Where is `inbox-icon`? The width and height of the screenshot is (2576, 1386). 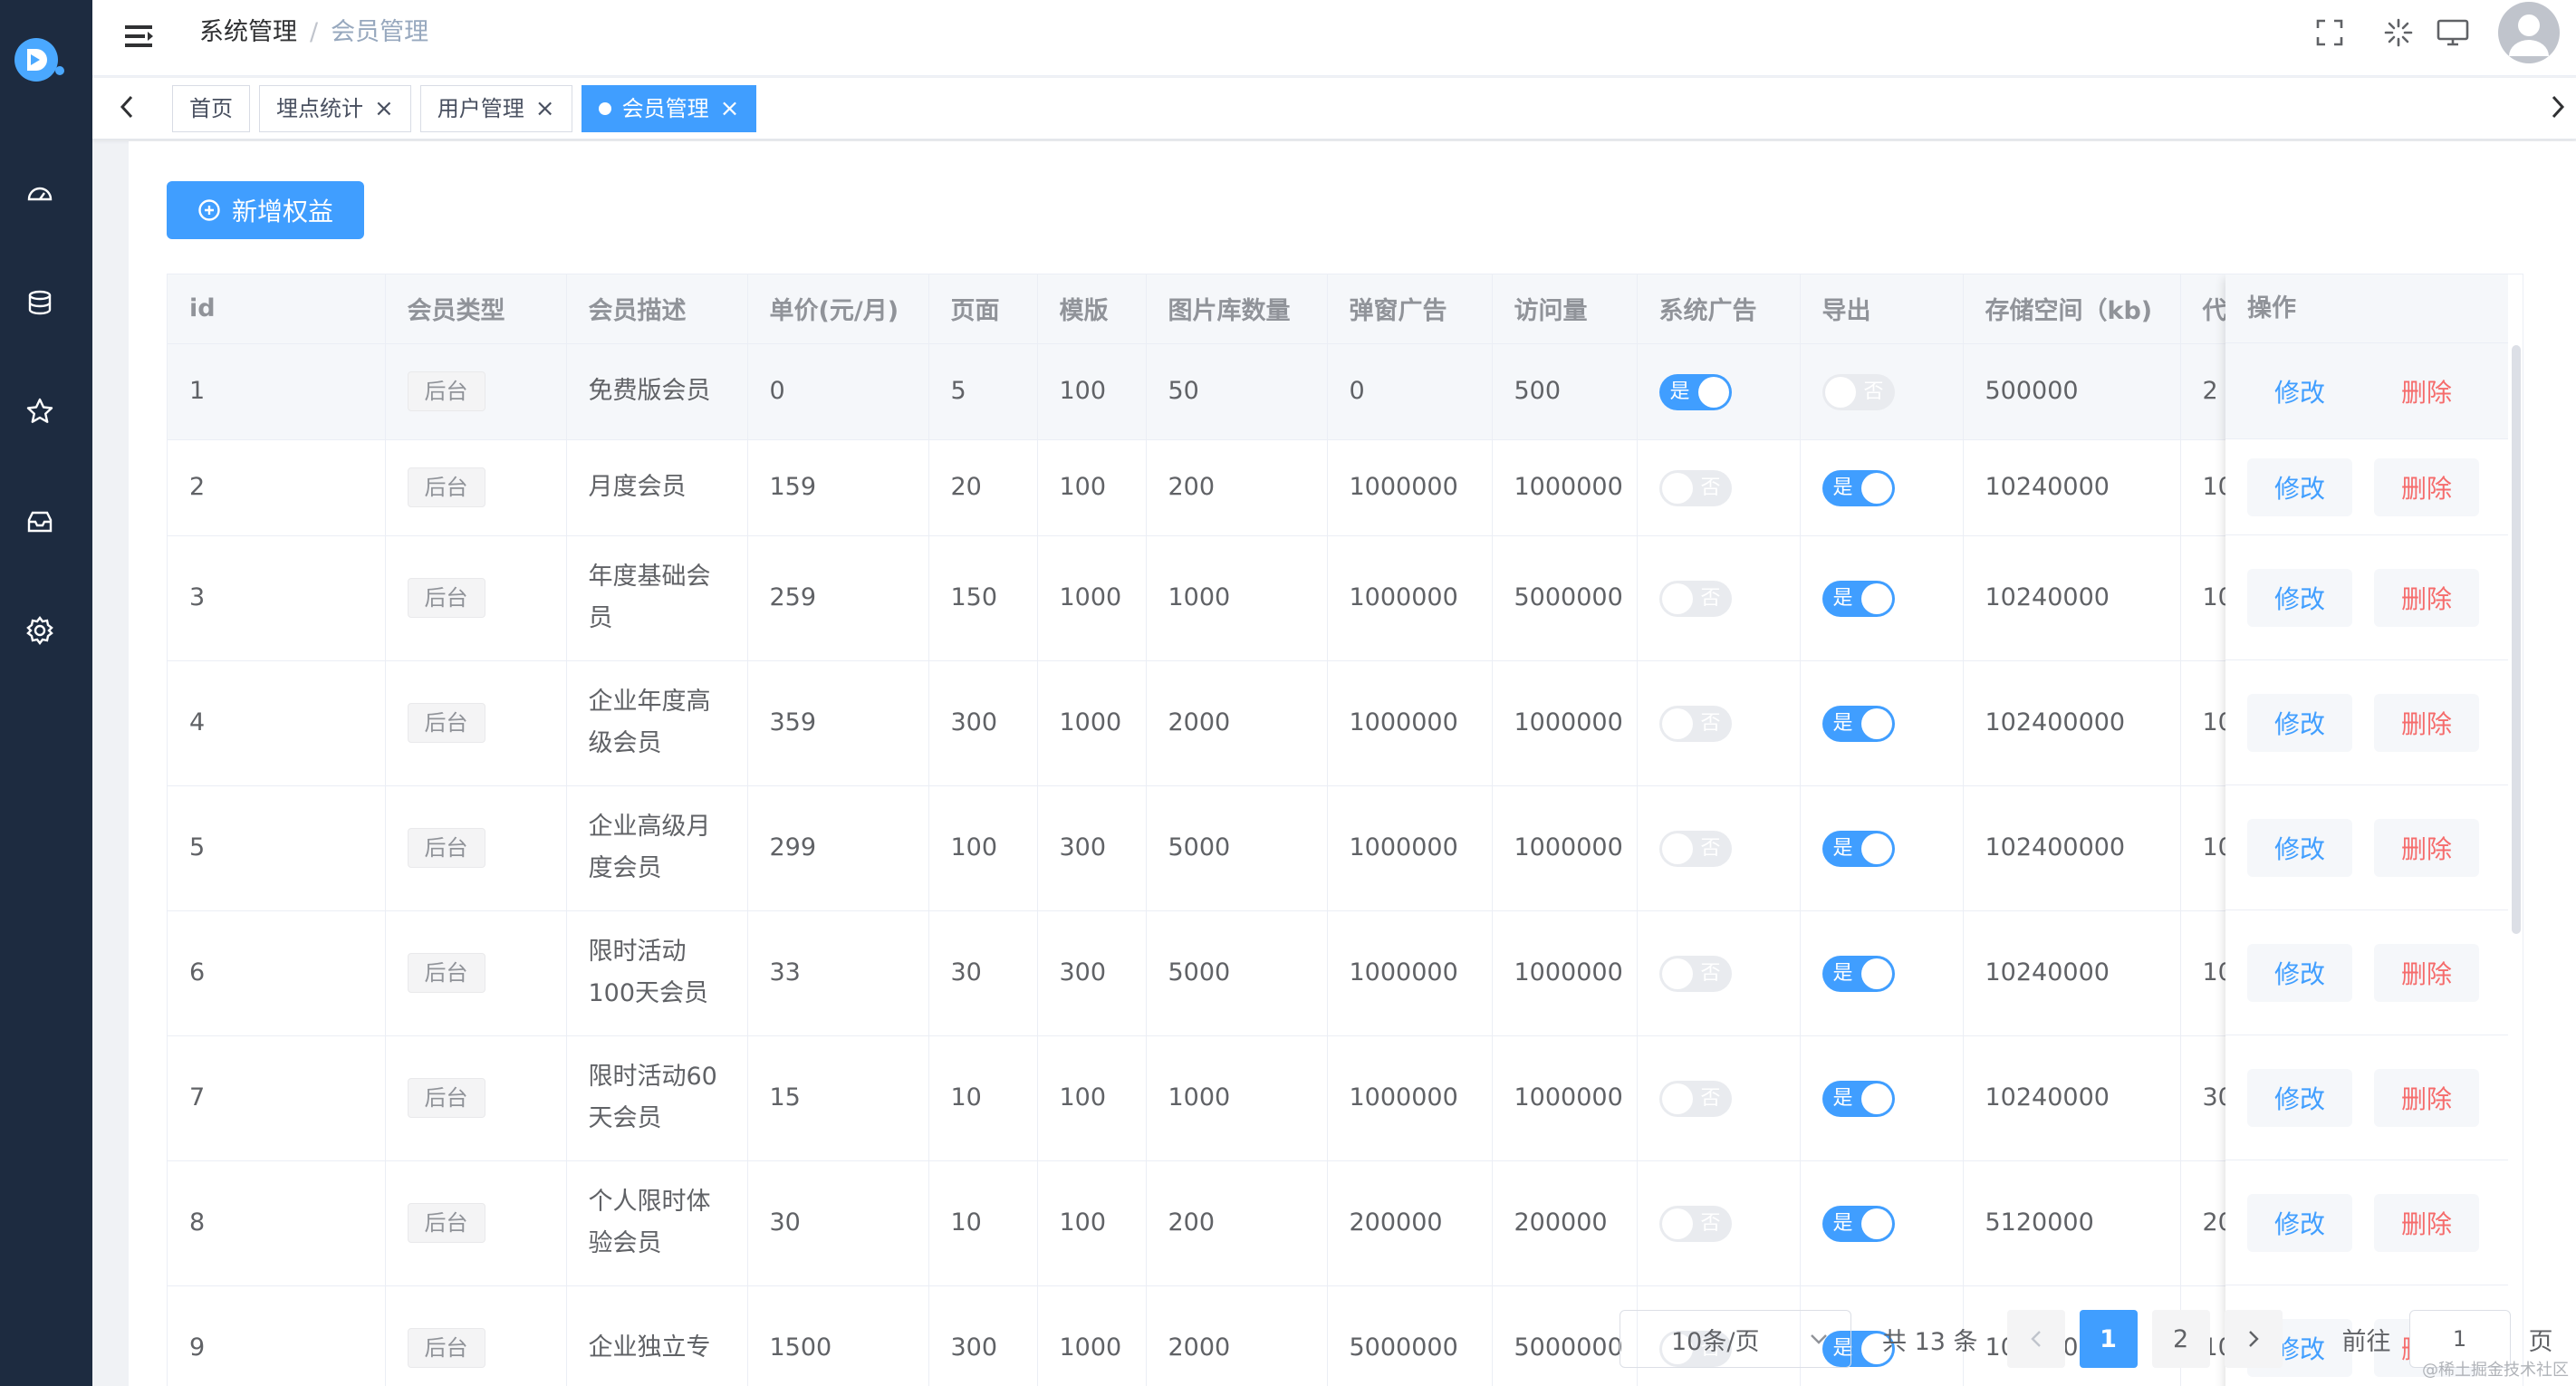 inbox-icon is located at coordinates (40, 522).